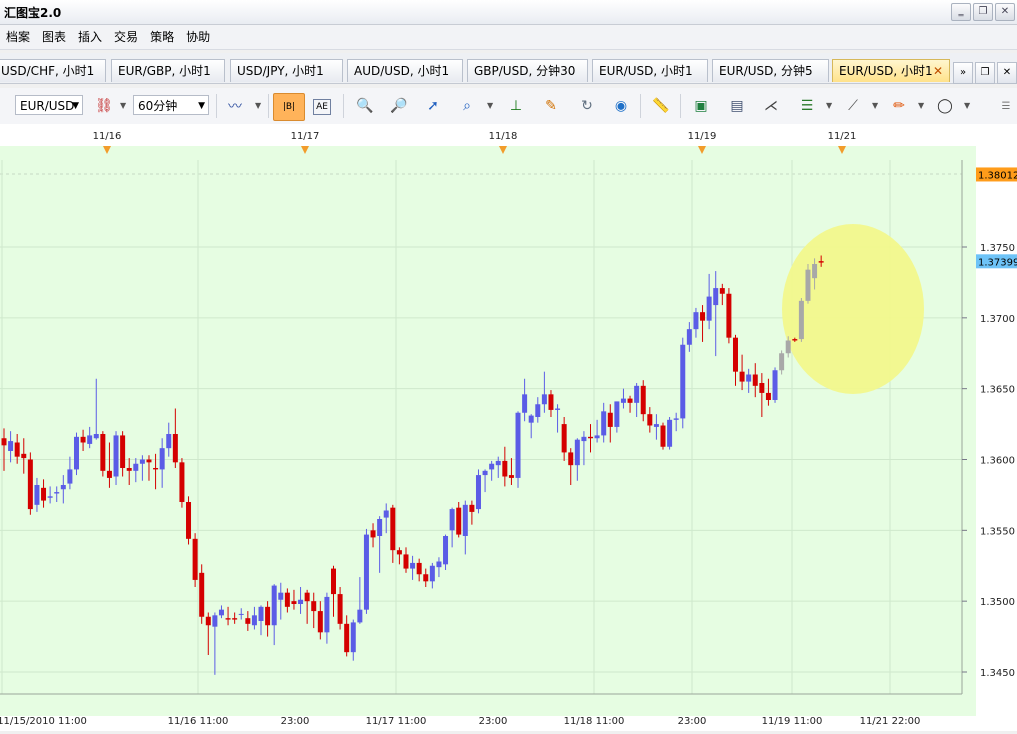  I want to click on menu-strategy: 策略, so click(162, 37).